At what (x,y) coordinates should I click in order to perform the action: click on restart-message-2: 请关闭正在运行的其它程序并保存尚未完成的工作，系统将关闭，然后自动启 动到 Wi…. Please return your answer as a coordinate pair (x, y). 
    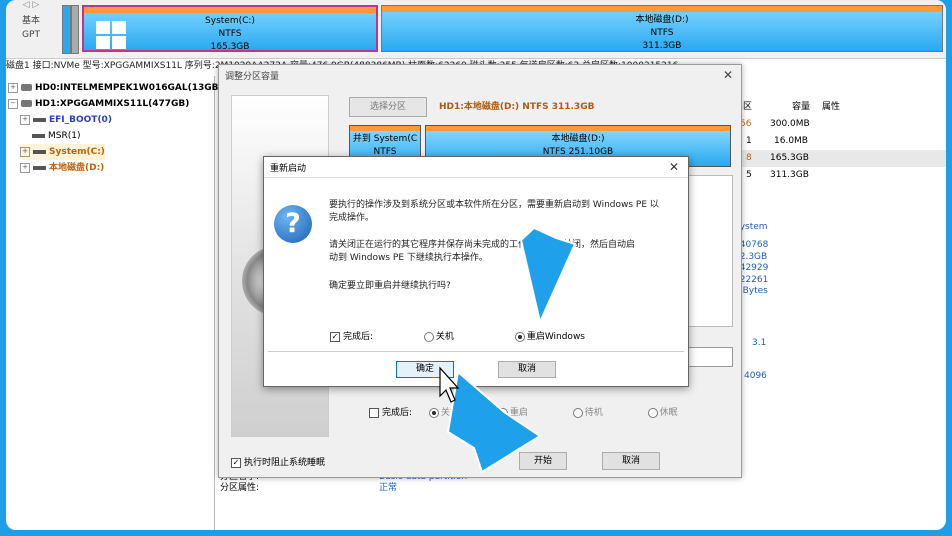
    Looking at the image, I should click on (482, 251).